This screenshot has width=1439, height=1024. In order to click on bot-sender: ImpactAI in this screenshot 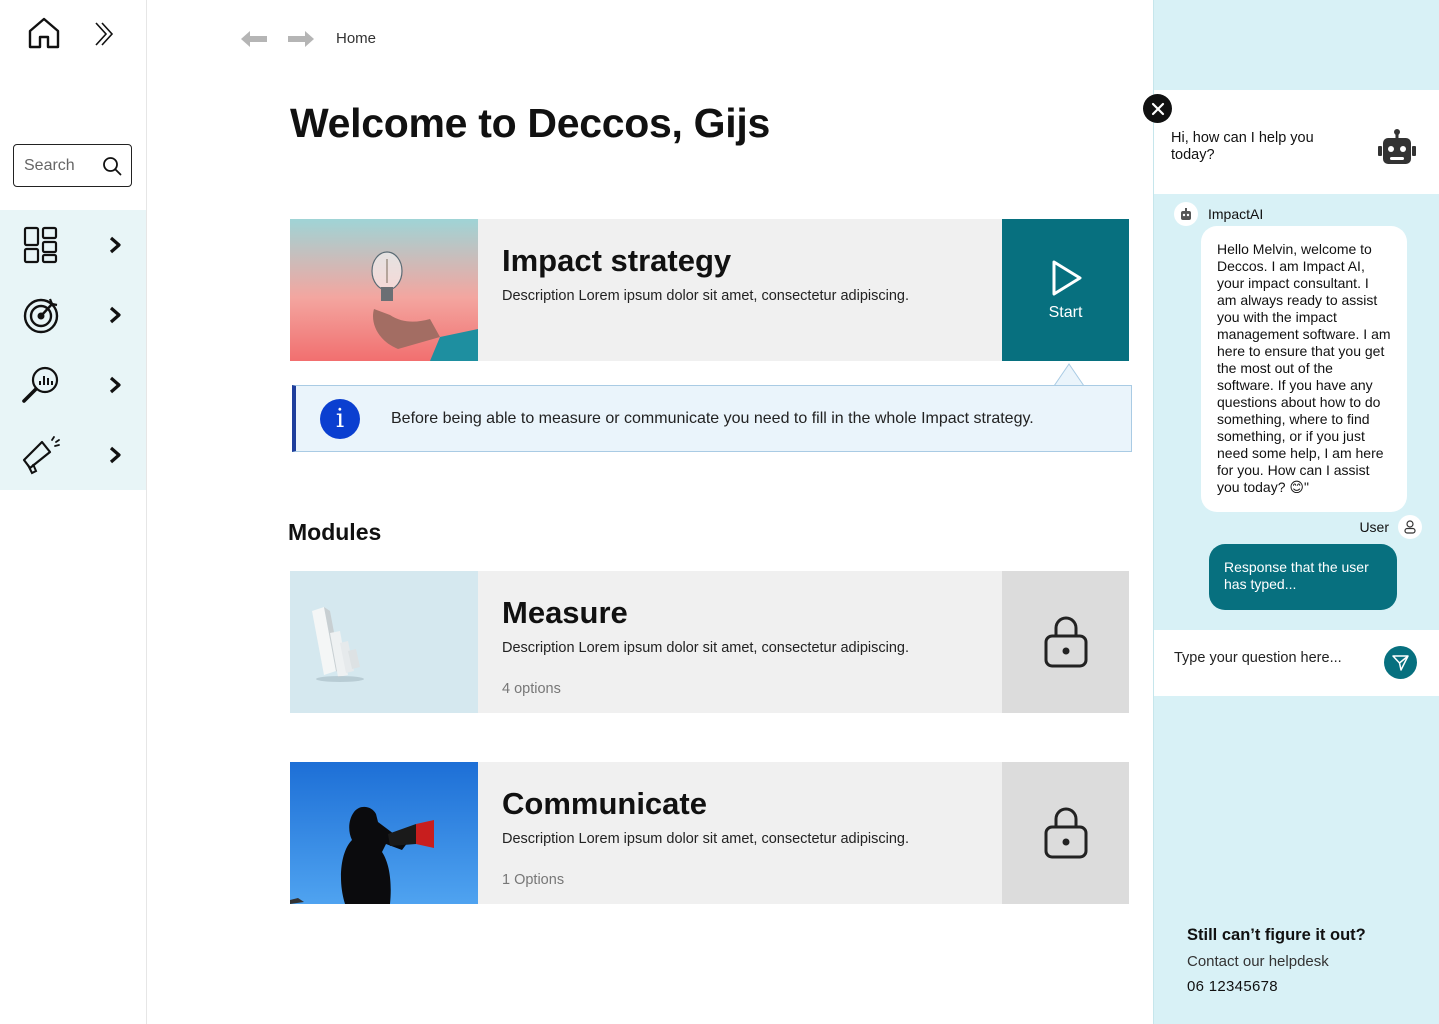, I will do `click(1218, 214)`.